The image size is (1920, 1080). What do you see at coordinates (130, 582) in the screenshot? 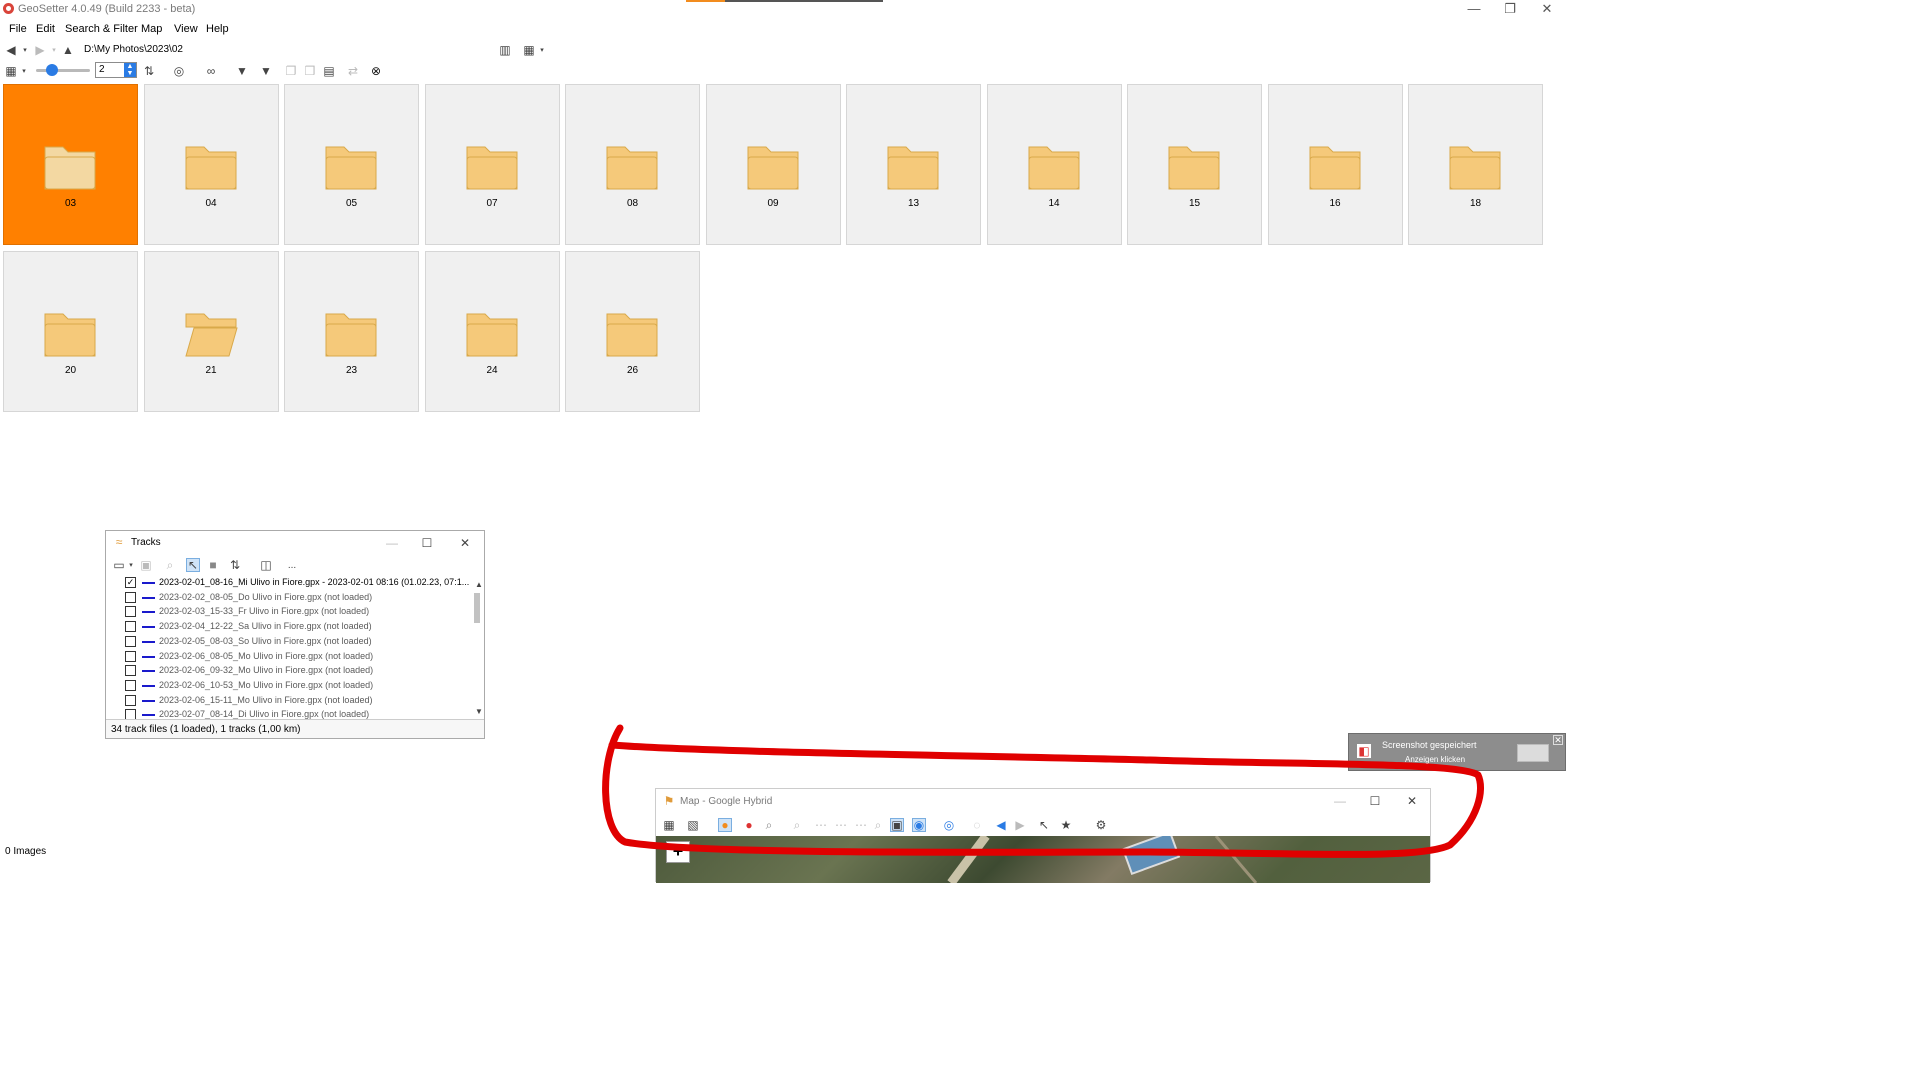
I see `track-checkbox: ✓` at bounding box center [130, 582].